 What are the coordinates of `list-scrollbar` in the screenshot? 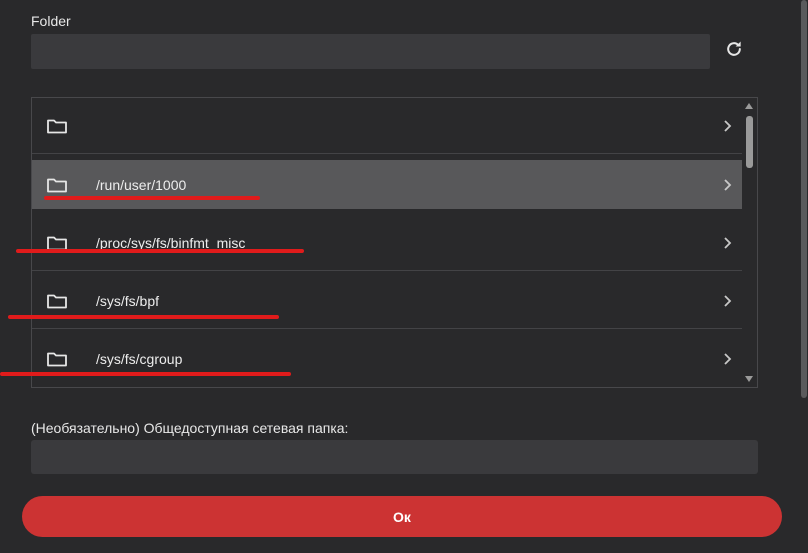 It's located at (749, 242).